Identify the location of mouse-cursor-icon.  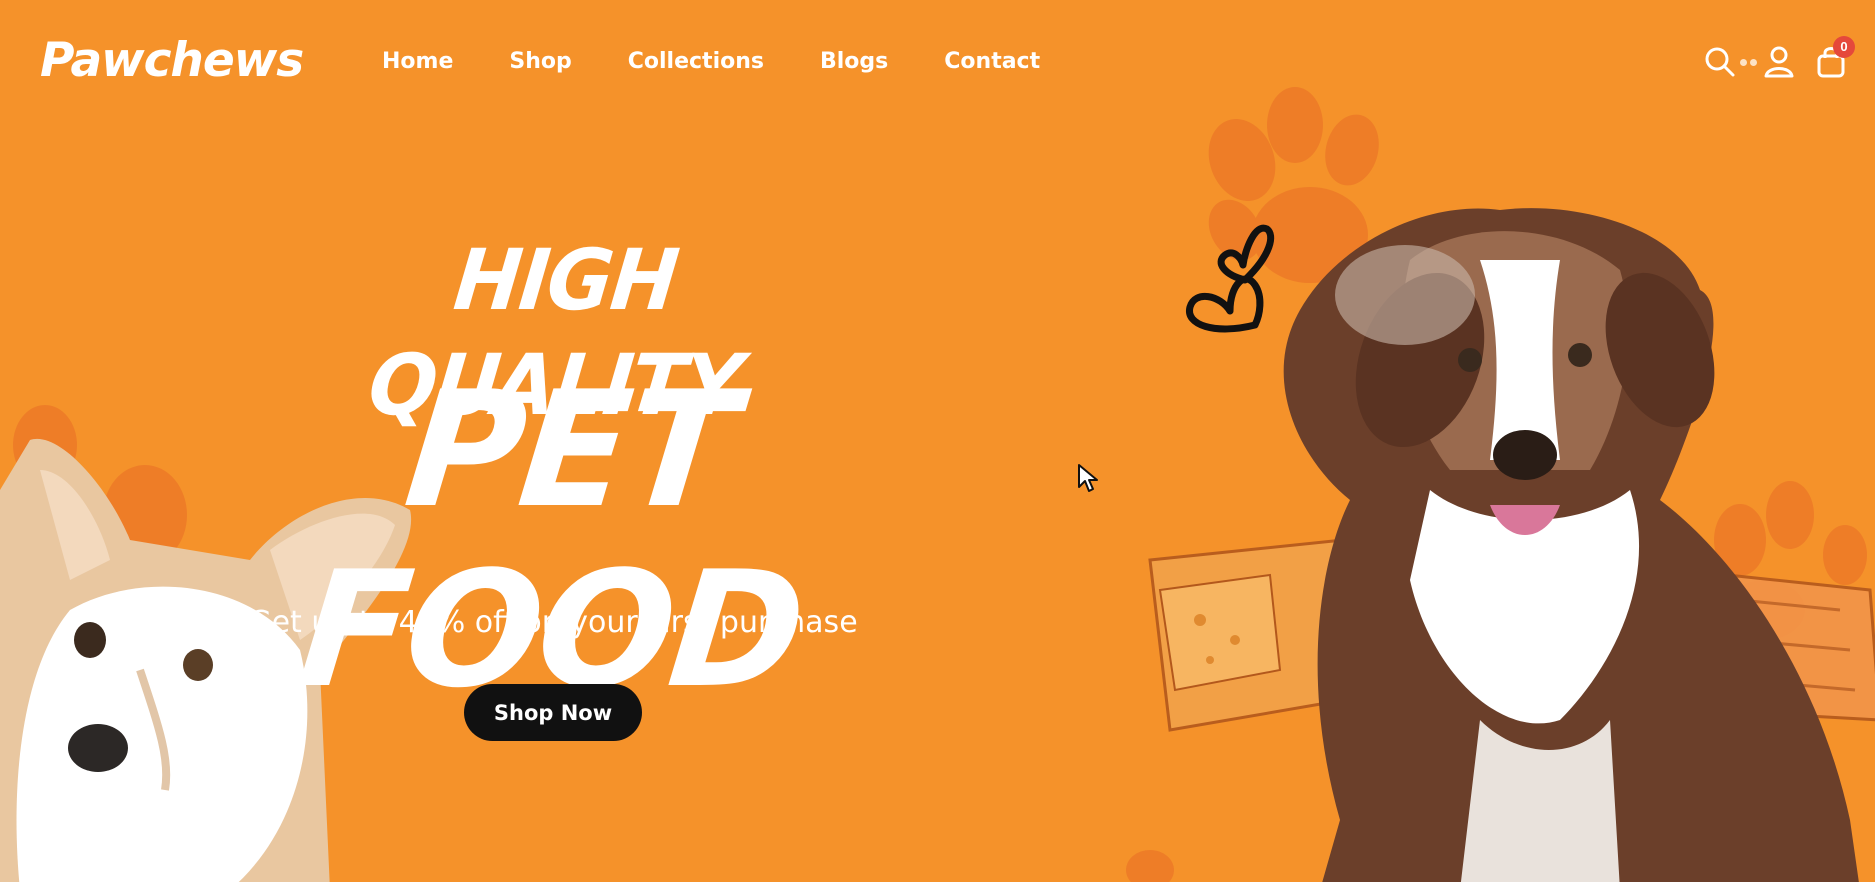
(1088, 478).